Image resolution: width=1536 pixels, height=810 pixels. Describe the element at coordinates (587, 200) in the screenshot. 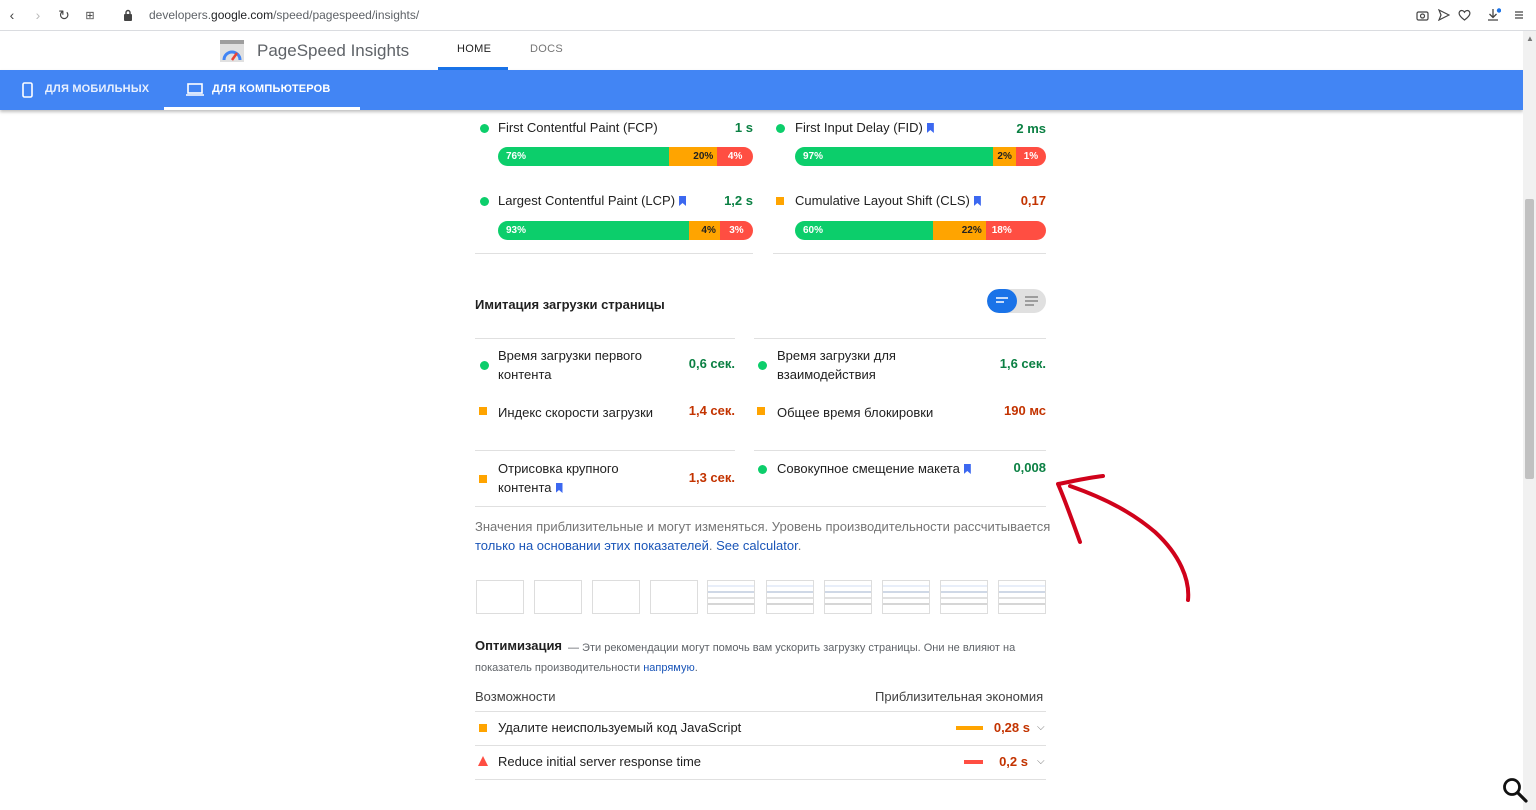

I see `lcp-label-text: Largest Contentful Paint (LCP)` at that location.